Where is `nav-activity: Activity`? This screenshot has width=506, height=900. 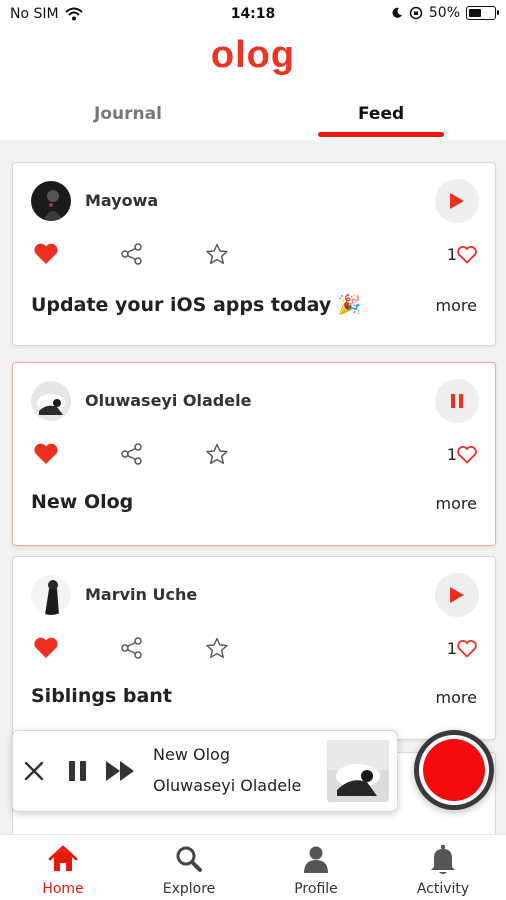 nav-activity: Activity is located at coordinates (443, 867).